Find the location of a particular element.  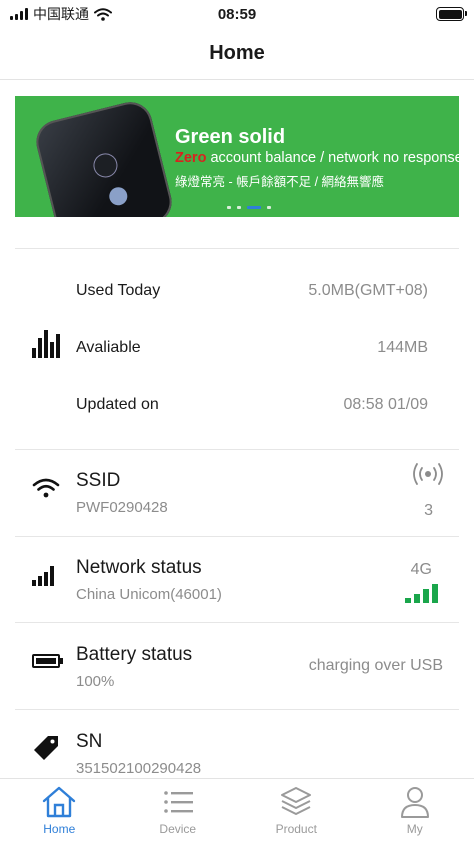

network-operator: China Unicom(46001) is located at coordinates (149, 594).